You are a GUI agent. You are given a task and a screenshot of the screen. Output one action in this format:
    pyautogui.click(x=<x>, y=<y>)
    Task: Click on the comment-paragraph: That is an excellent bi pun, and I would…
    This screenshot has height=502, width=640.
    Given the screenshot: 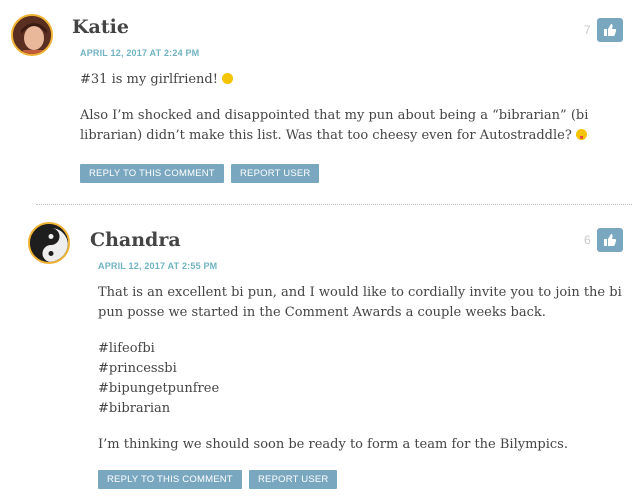 What is the action you would take?
    pyautogui.click(x=360, y=302)
    